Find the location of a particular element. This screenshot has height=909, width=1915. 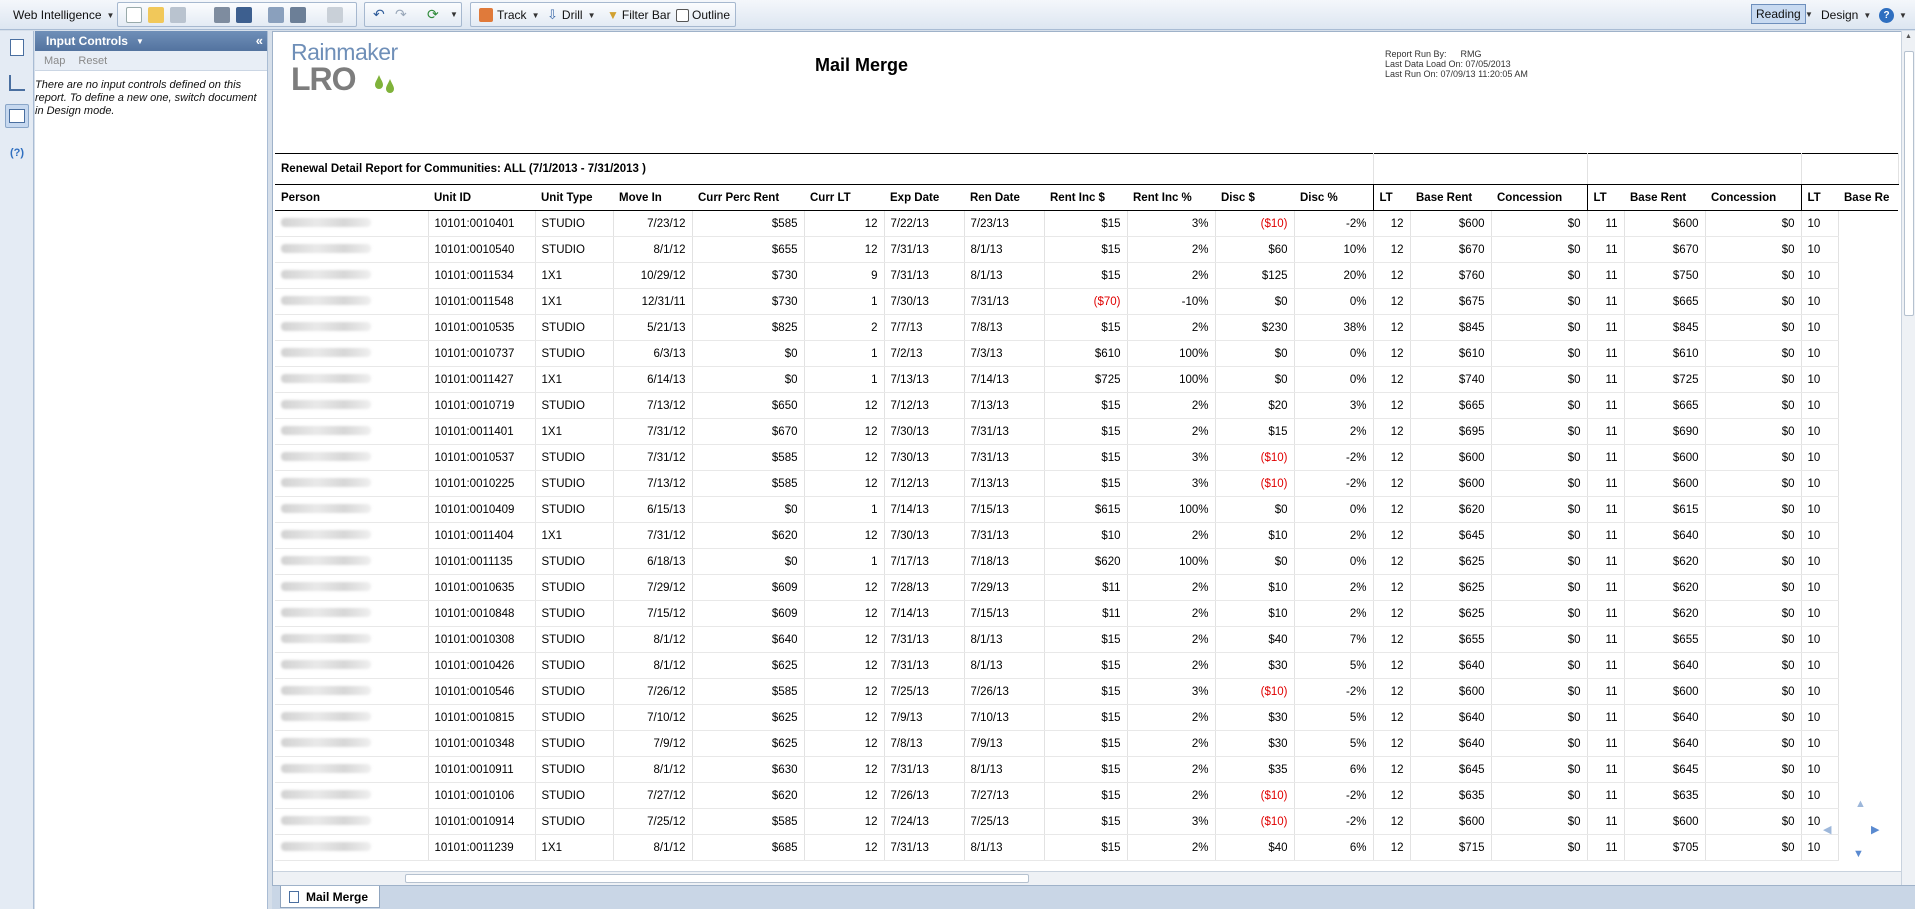

table-cell: $670 is located at coordinates (1665, 249).